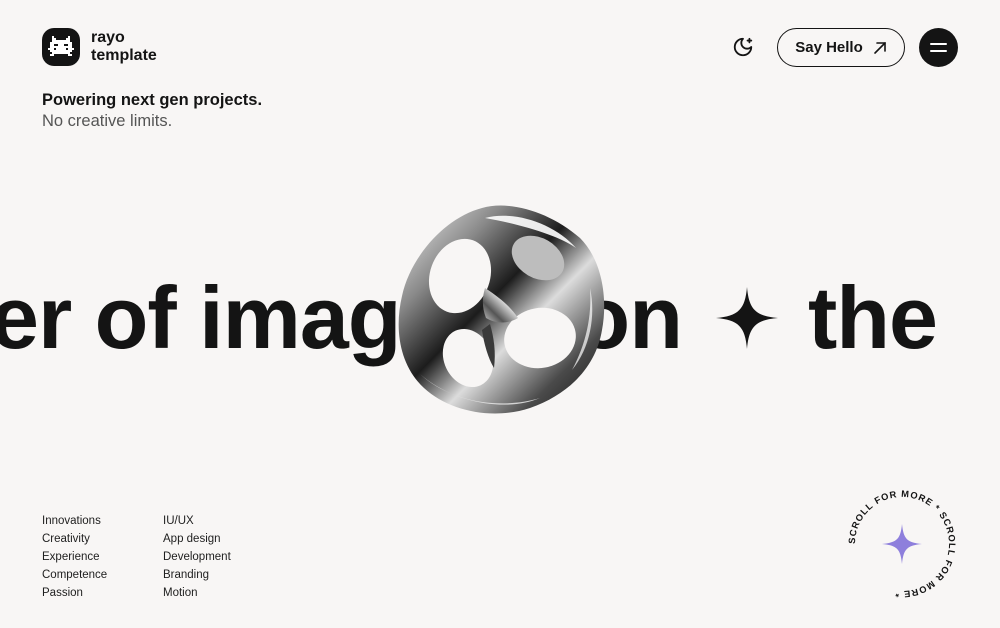 The image size is (1000, 628). I want to click on list-item: App design, so click(192, 539).